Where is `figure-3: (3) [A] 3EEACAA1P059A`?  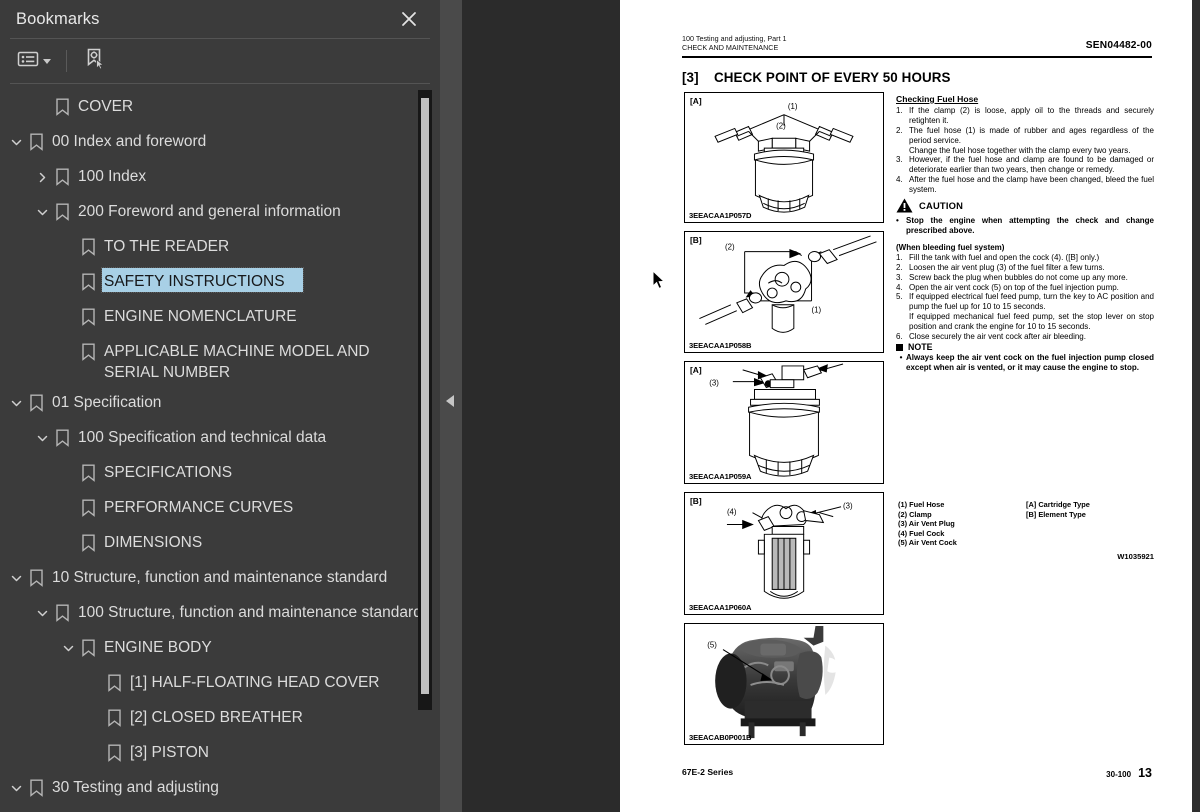
figure-3: (3) [A] 3EEACAA1P059A is located at coordinates (784, 422).